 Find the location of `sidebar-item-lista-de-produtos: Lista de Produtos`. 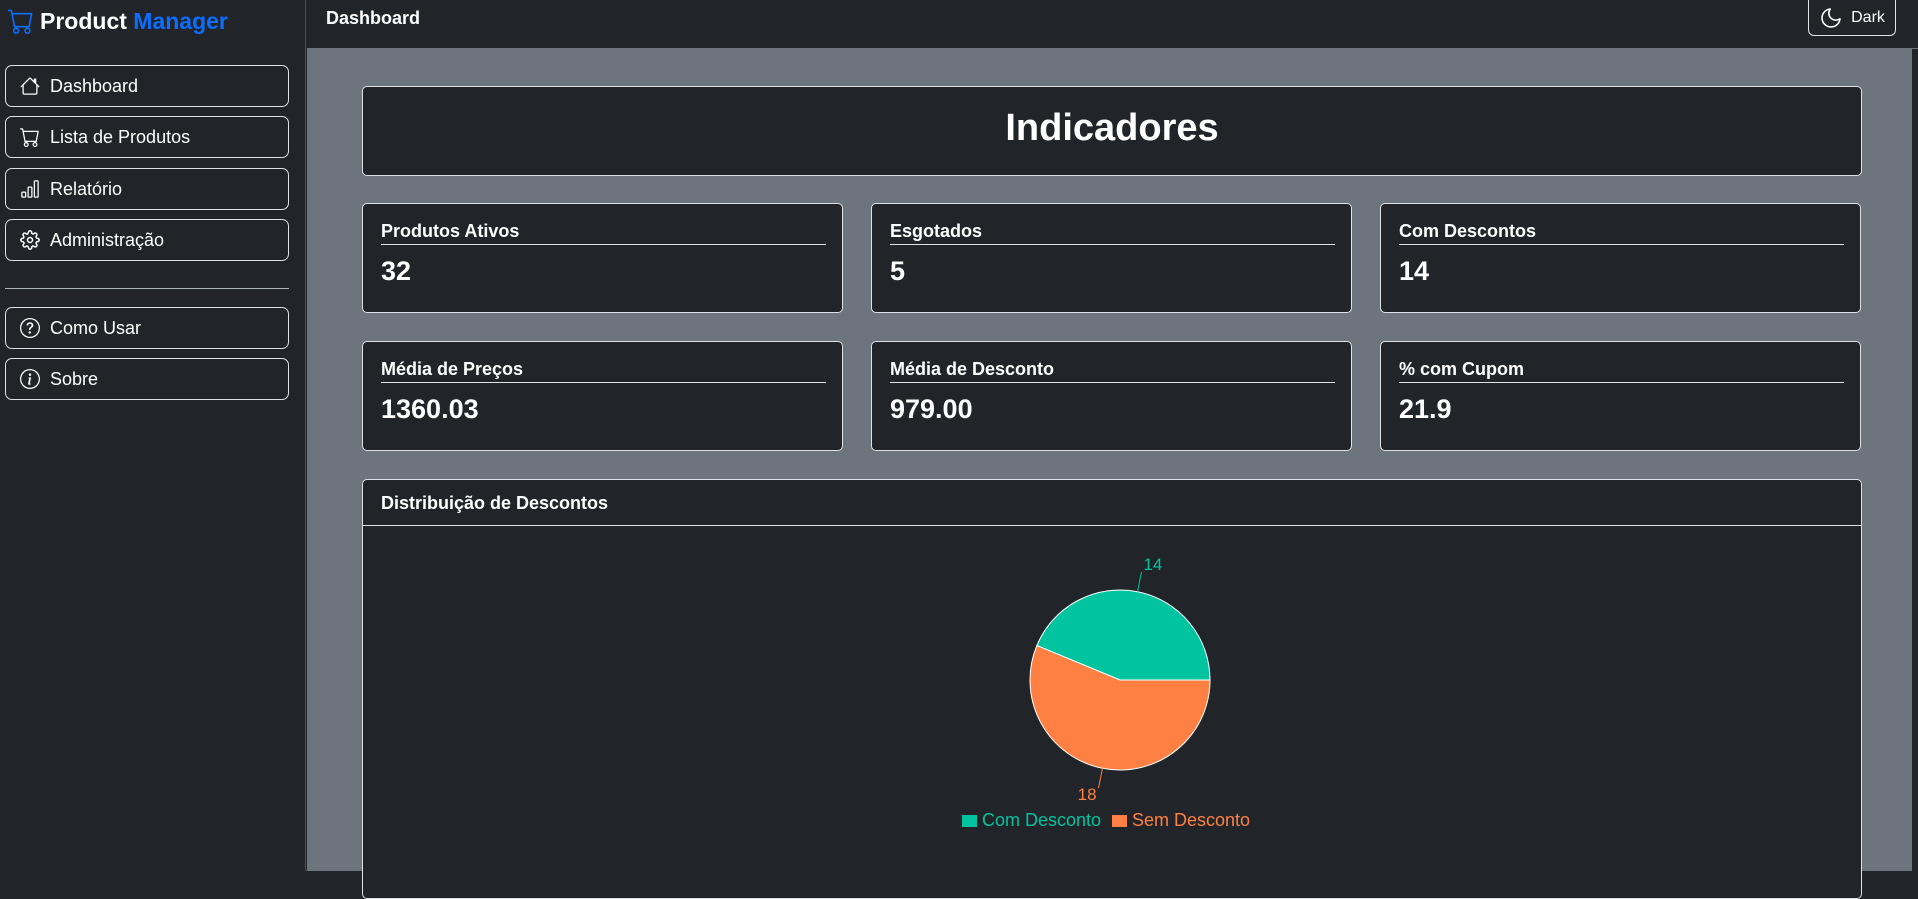

sidebar-item-lista-de-produtos: Lista de Produtos is located at coordinates (147, 137).